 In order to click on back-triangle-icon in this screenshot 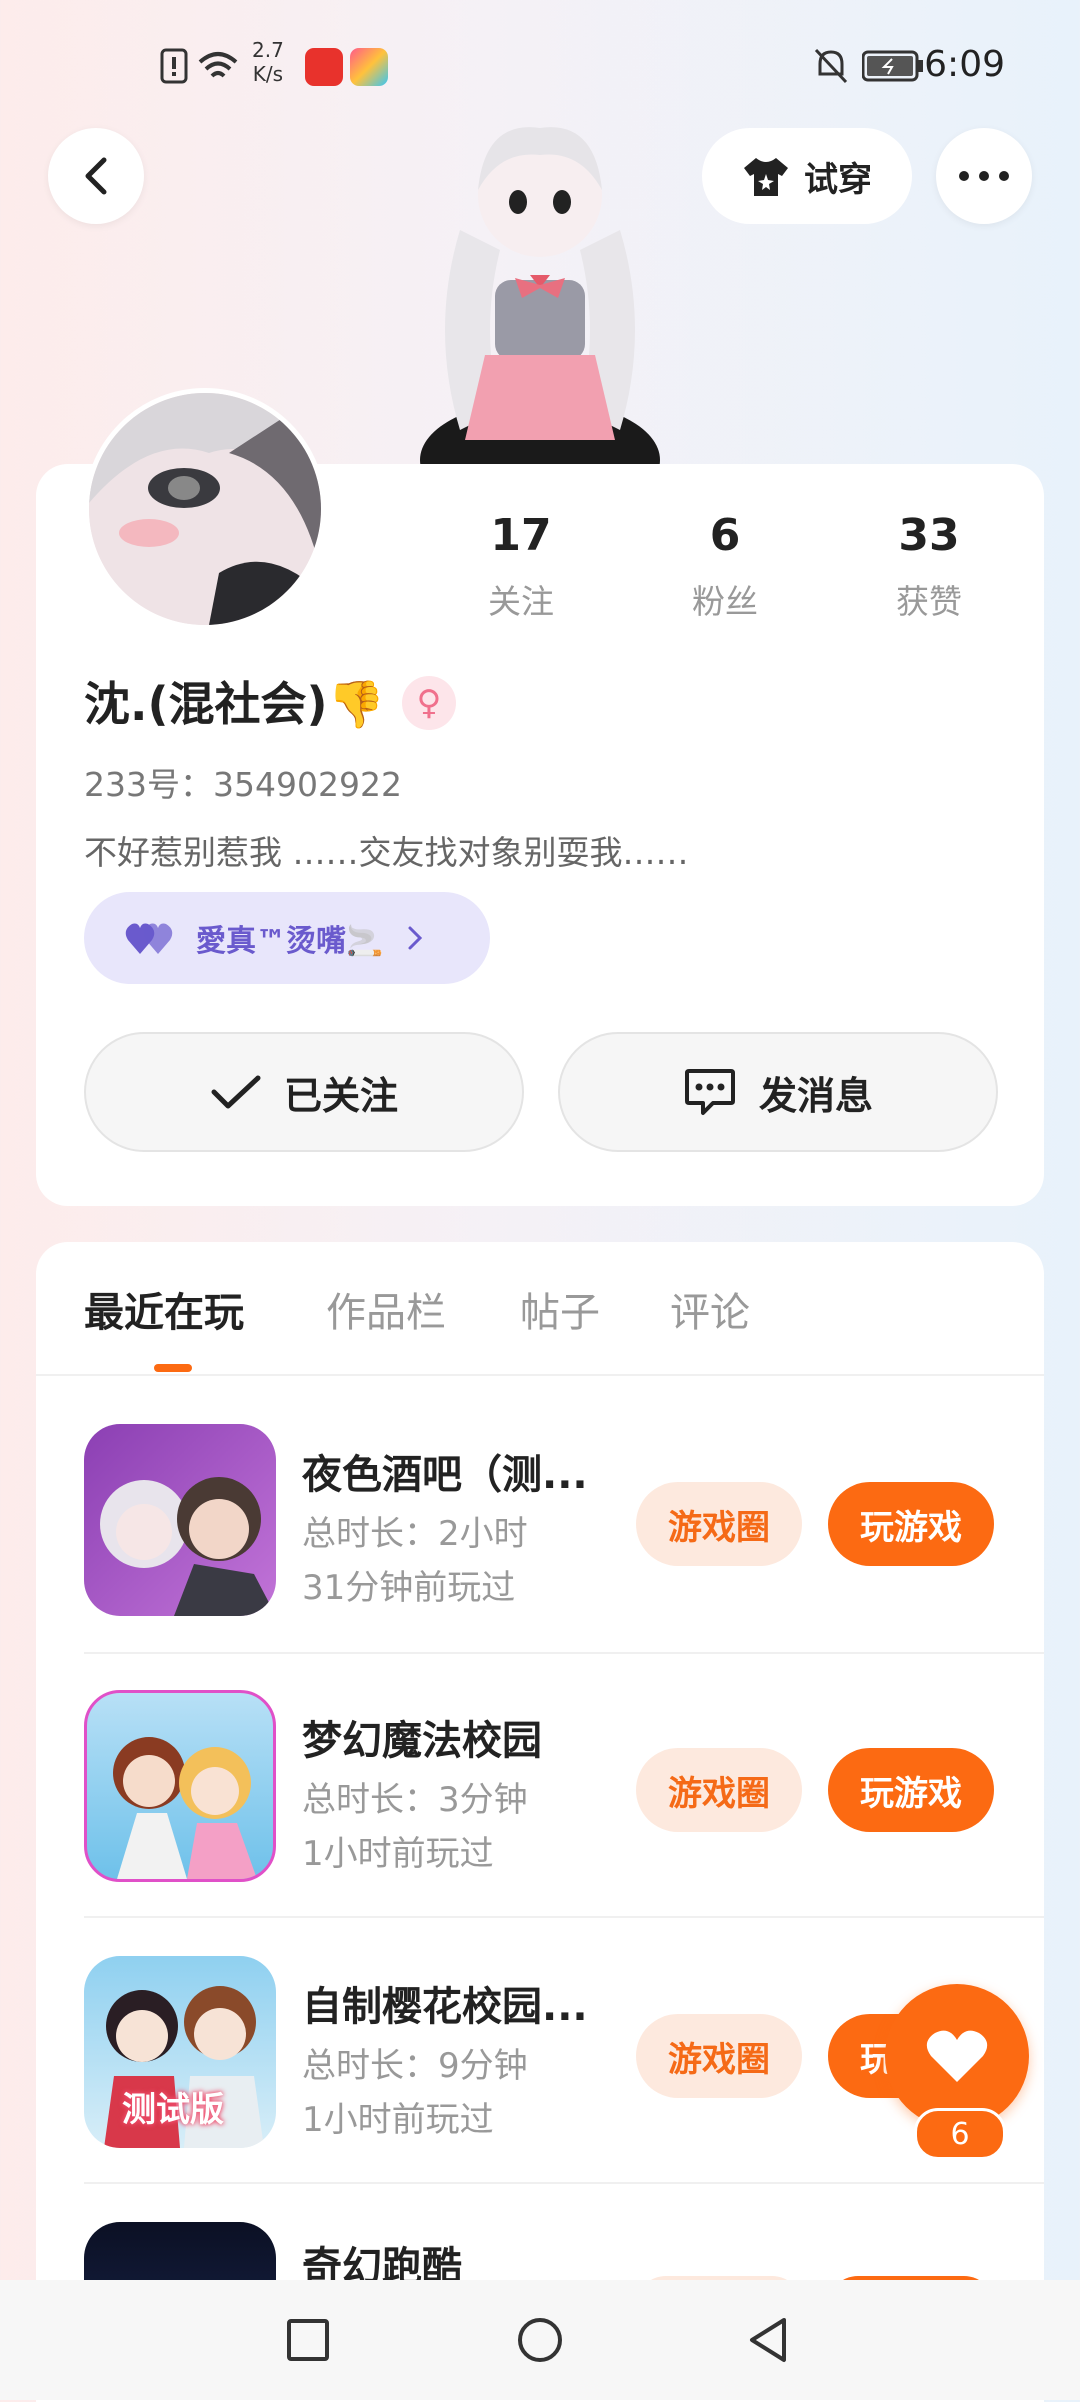, I will do `click(768, 2340)`.